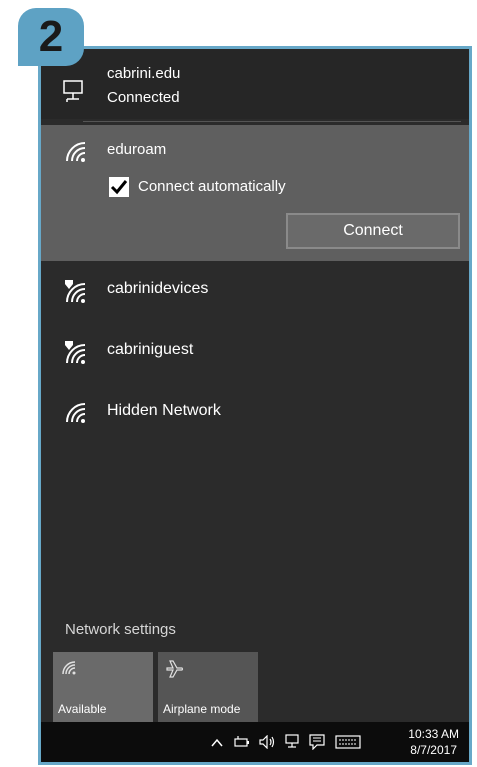 This screenshot has height=767, width=477. Describe the element at coordinates (120, 629) in the screenshot. I see `network-settings-link: Network settings` at that location.